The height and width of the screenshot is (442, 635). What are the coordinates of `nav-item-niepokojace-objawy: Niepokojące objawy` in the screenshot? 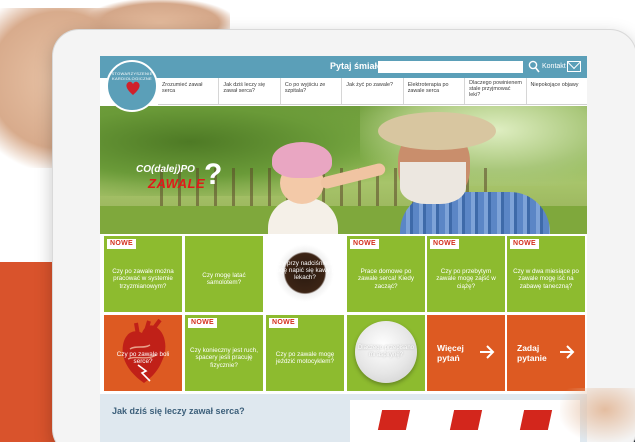 It's located at (557, 91).